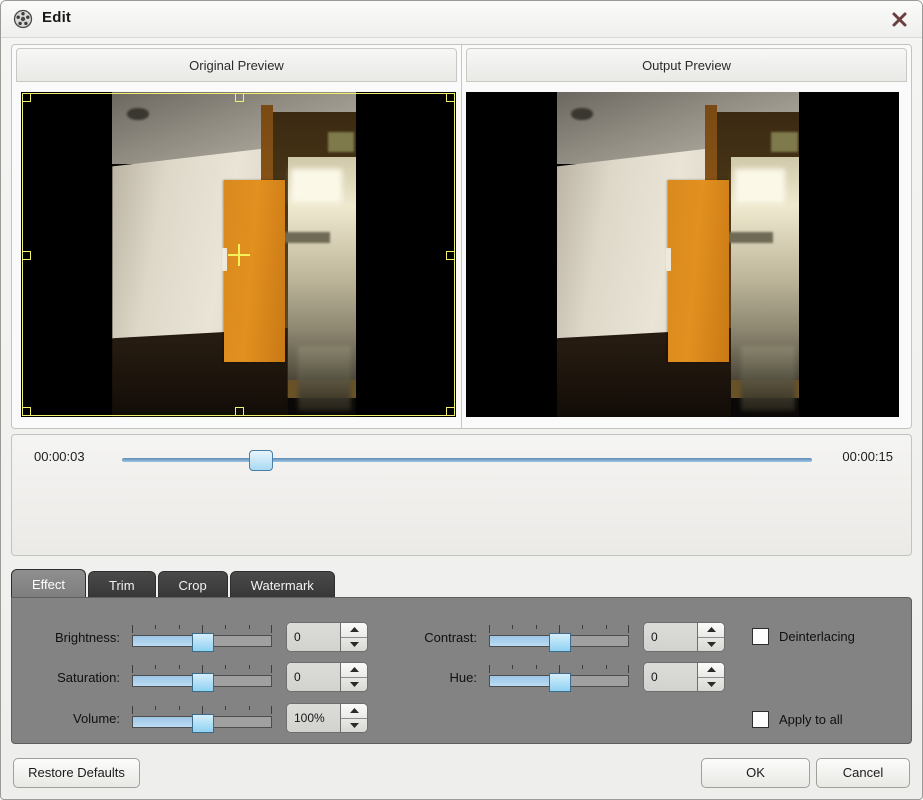 The width and height of the screenshot is (923, 800). I want to click on restore-defaults-button: Restore Defaults, so click(76, 773).